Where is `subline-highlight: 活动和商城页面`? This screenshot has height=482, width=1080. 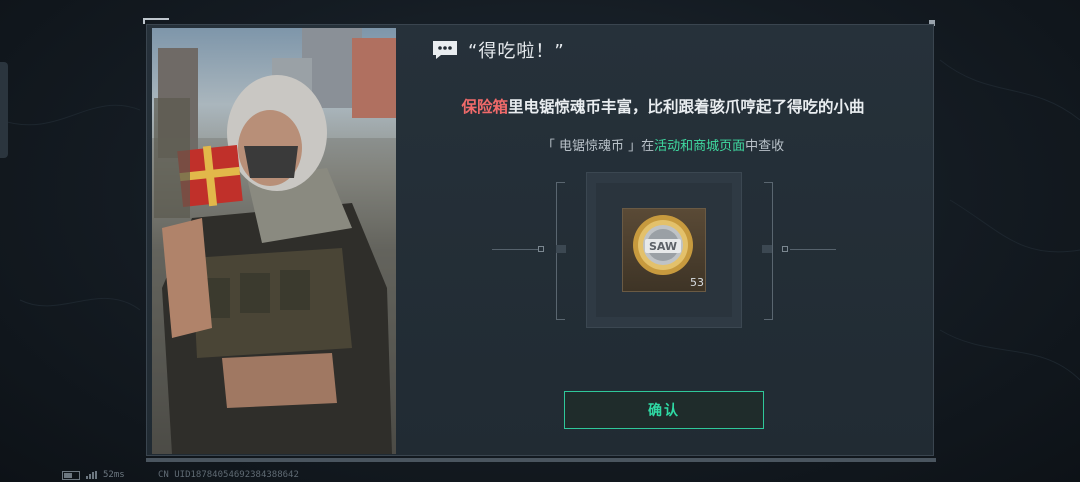 subline-highlight: 活动和商城页面 is located at coordinates (700, 146).